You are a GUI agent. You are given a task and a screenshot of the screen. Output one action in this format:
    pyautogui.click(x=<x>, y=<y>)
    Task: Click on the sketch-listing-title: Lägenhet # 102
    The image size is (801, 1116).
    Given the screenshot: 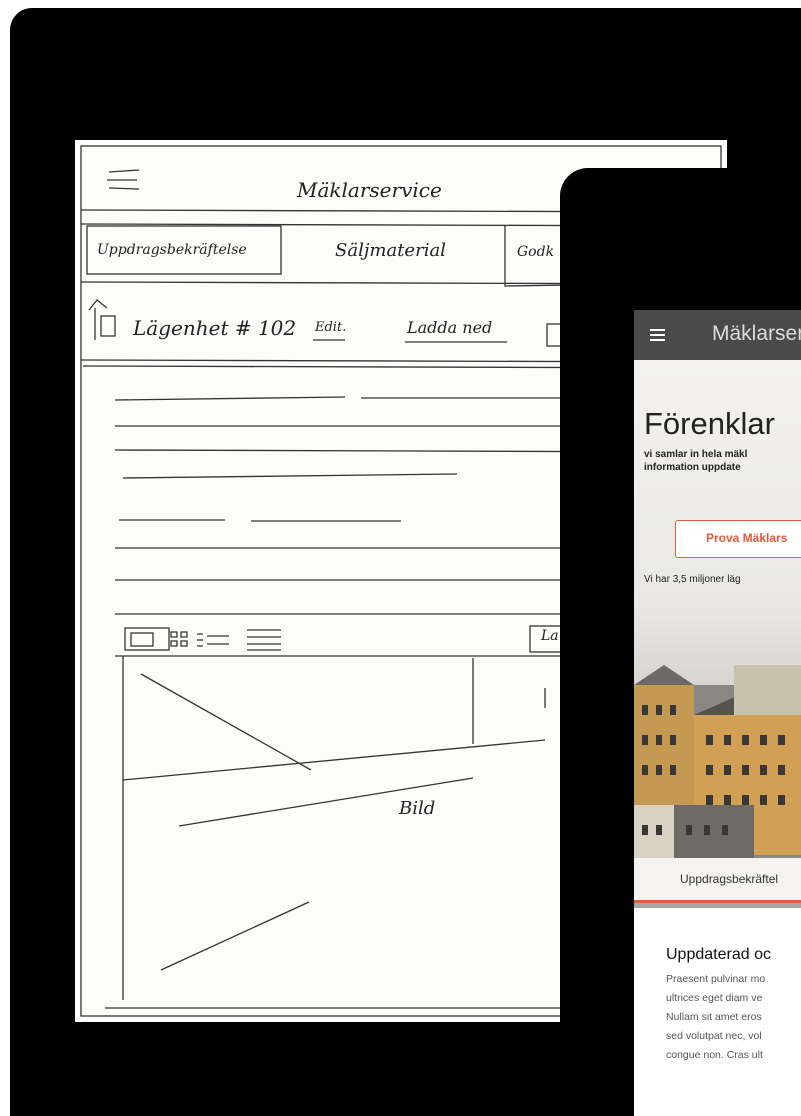 What is the action you would take?
    pyautogui.click(x=215, y=328)
    